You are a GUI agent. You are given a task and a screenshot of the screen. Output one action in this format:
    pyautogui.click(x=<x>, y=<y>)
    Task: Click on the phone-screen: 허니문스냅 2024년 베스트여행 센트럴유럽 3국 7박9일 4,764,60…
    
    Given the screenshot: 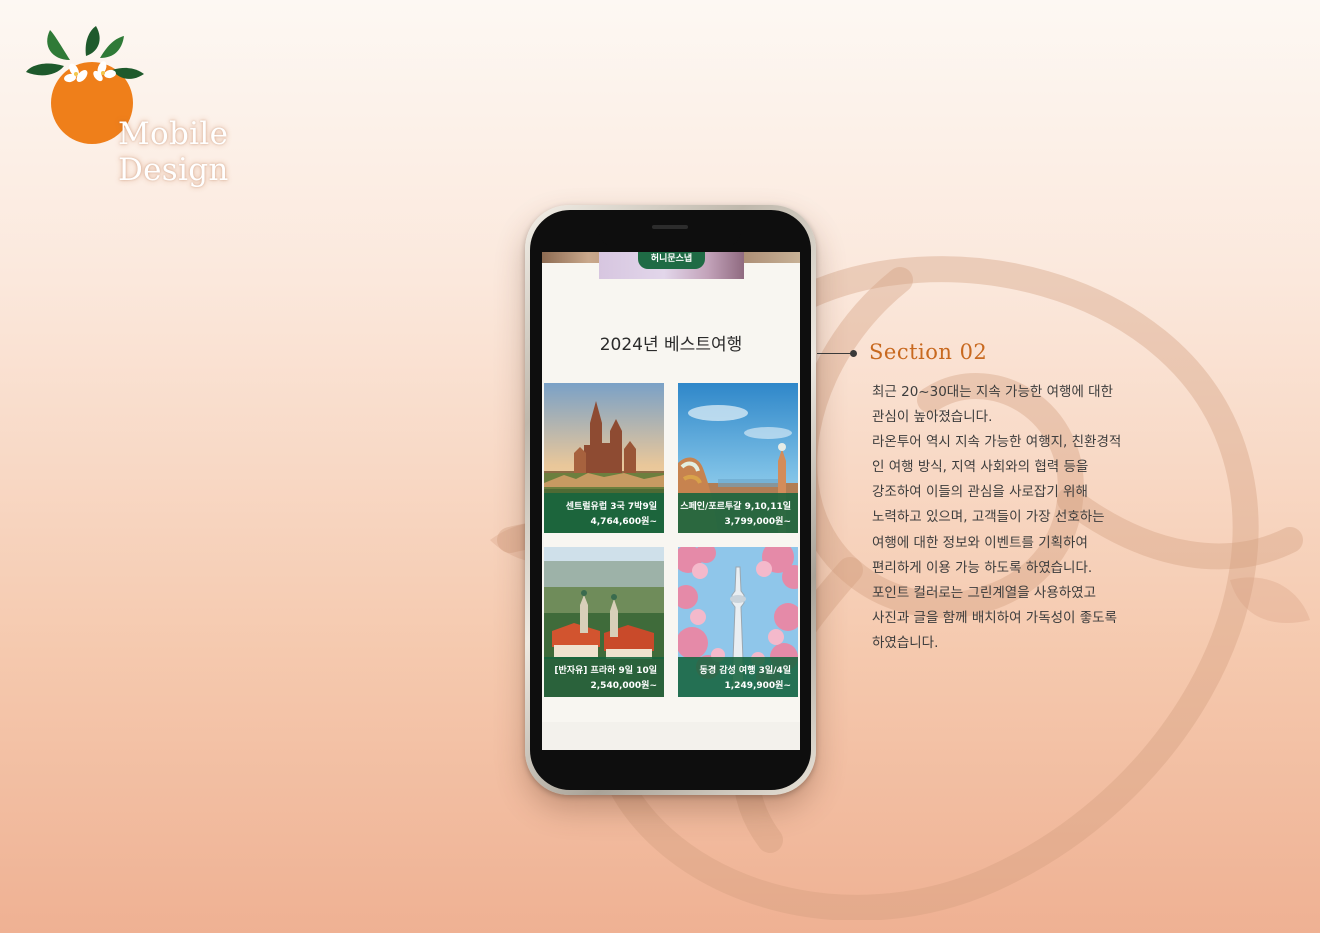 What is the action you would take?
    pyautogui.click(x=671, y=501)
    